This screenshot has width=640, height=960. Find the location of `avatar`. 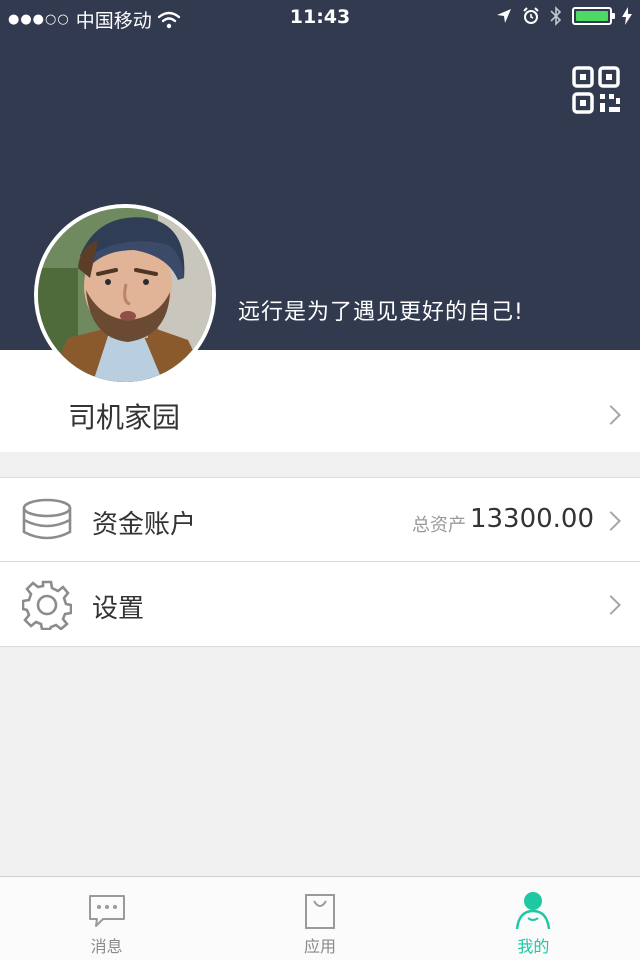

avatar is located at coordinates (125, 295).